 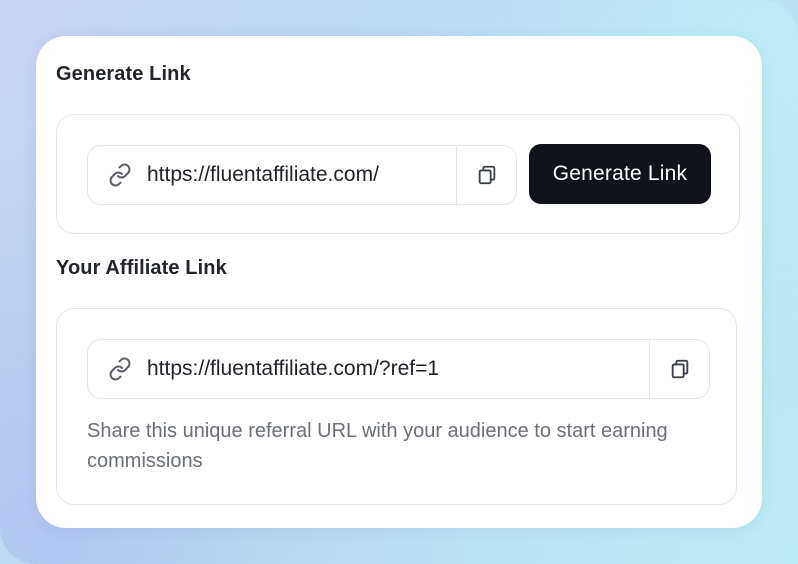 What do you see at coordinates (620, 174) in the screenshot?
I see `generate-link-button: Generate Link` at bounding box center [620, 174].